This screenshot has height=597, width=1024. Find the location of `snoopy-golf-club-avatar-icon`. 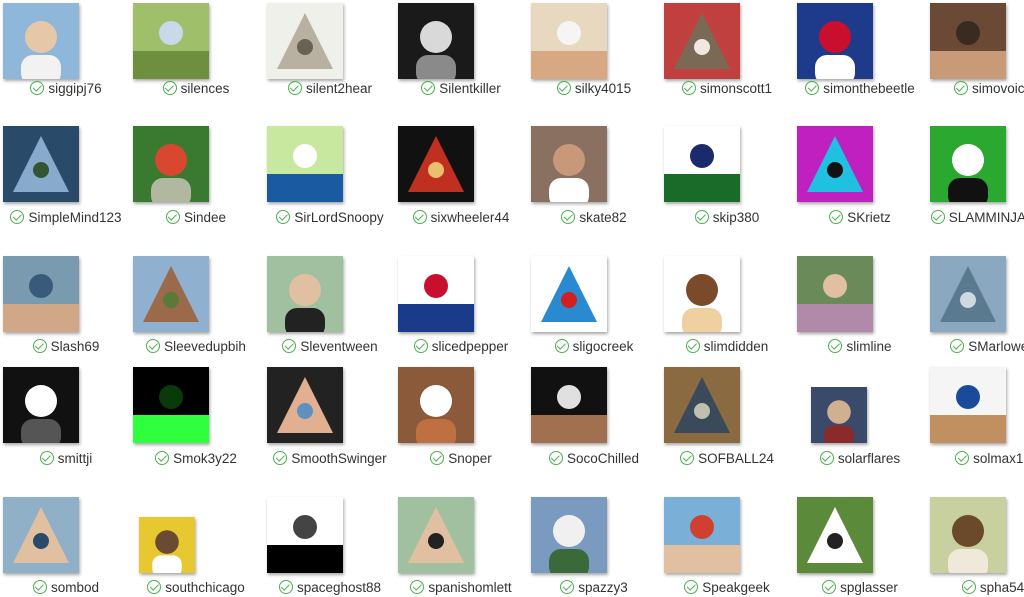

snoopy-golf-club-avatar-icon is located at coordinates (569, 294).